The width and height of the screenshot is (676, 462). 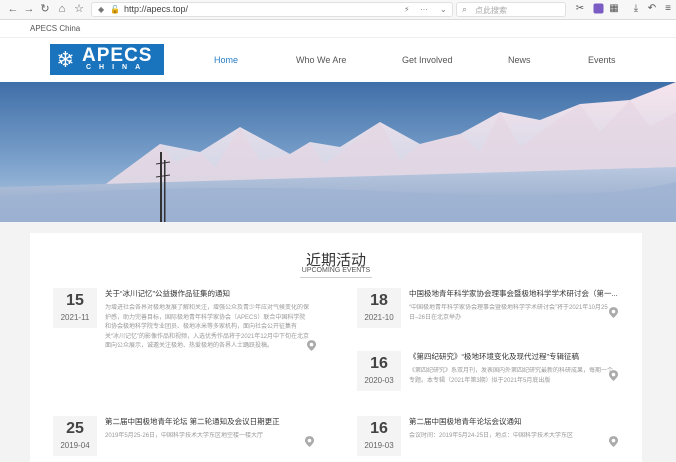 What do you see at coordinates (491, 436) in the screenshot?
I see `event-description: 会议时间：2019年5月24-25日，地点：中国科学技术大学东区` at bounding box center [491, 436].